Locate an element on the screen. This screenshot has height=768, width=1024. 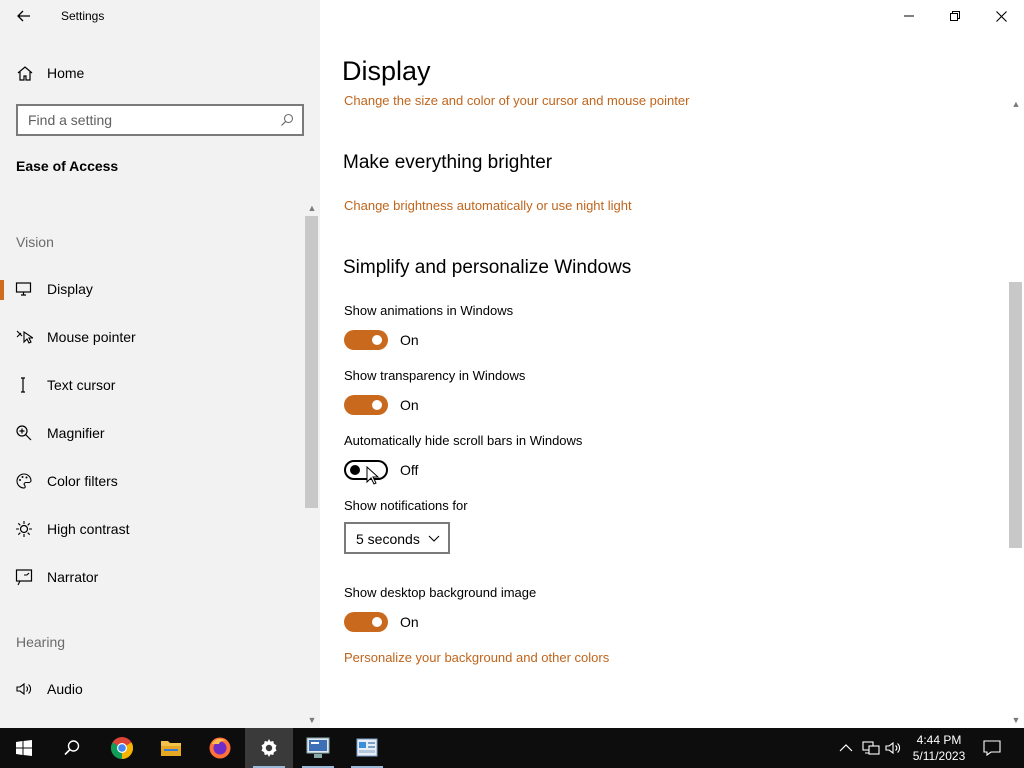
control-panel-button is located at coordinates (367, 748).